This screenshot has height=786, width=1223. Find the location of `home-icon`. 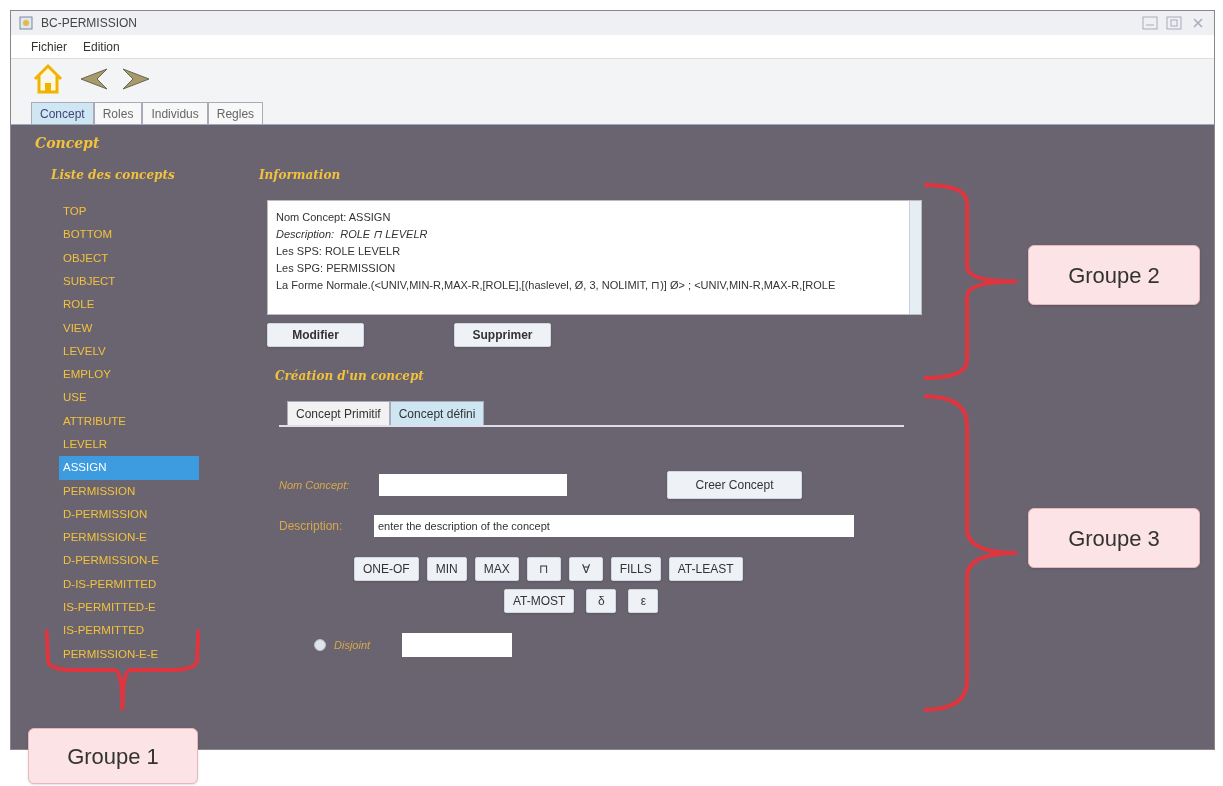

home-icon is located at coordinates (48, 79).